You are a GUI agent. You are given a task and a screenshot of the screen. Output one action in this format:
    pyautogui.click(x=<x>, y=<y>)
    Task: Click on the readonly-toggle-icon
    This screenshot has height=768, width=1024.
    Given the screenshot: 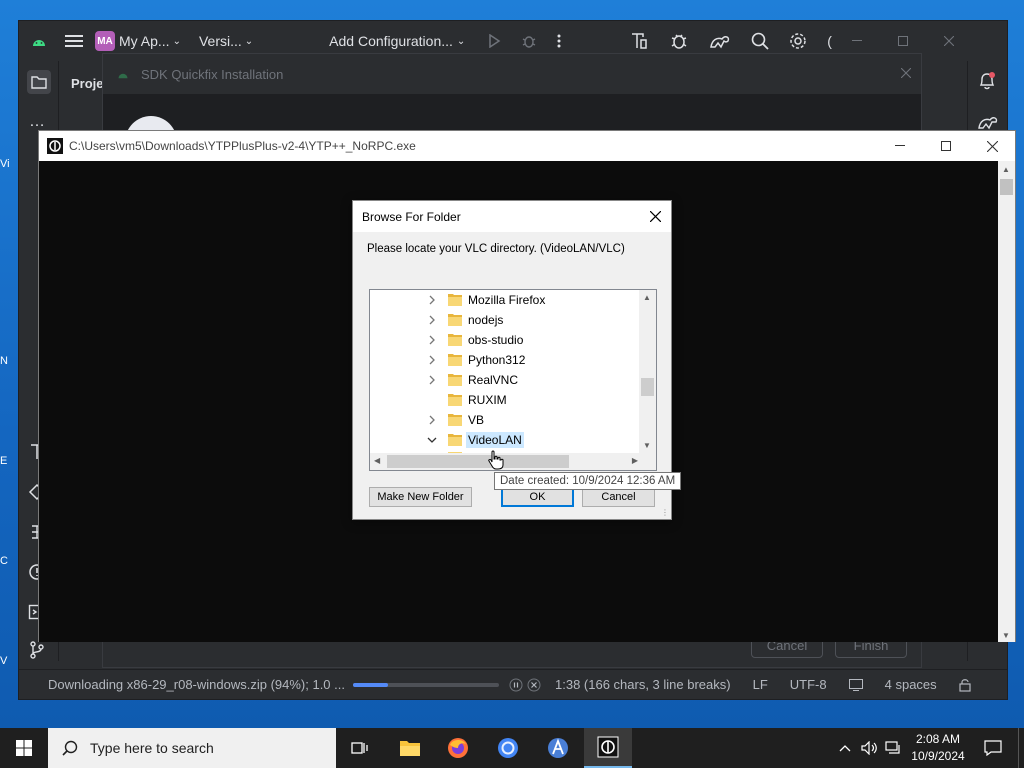 What is the action you would take?
    pyautogui.click(x=855, y=684)
    